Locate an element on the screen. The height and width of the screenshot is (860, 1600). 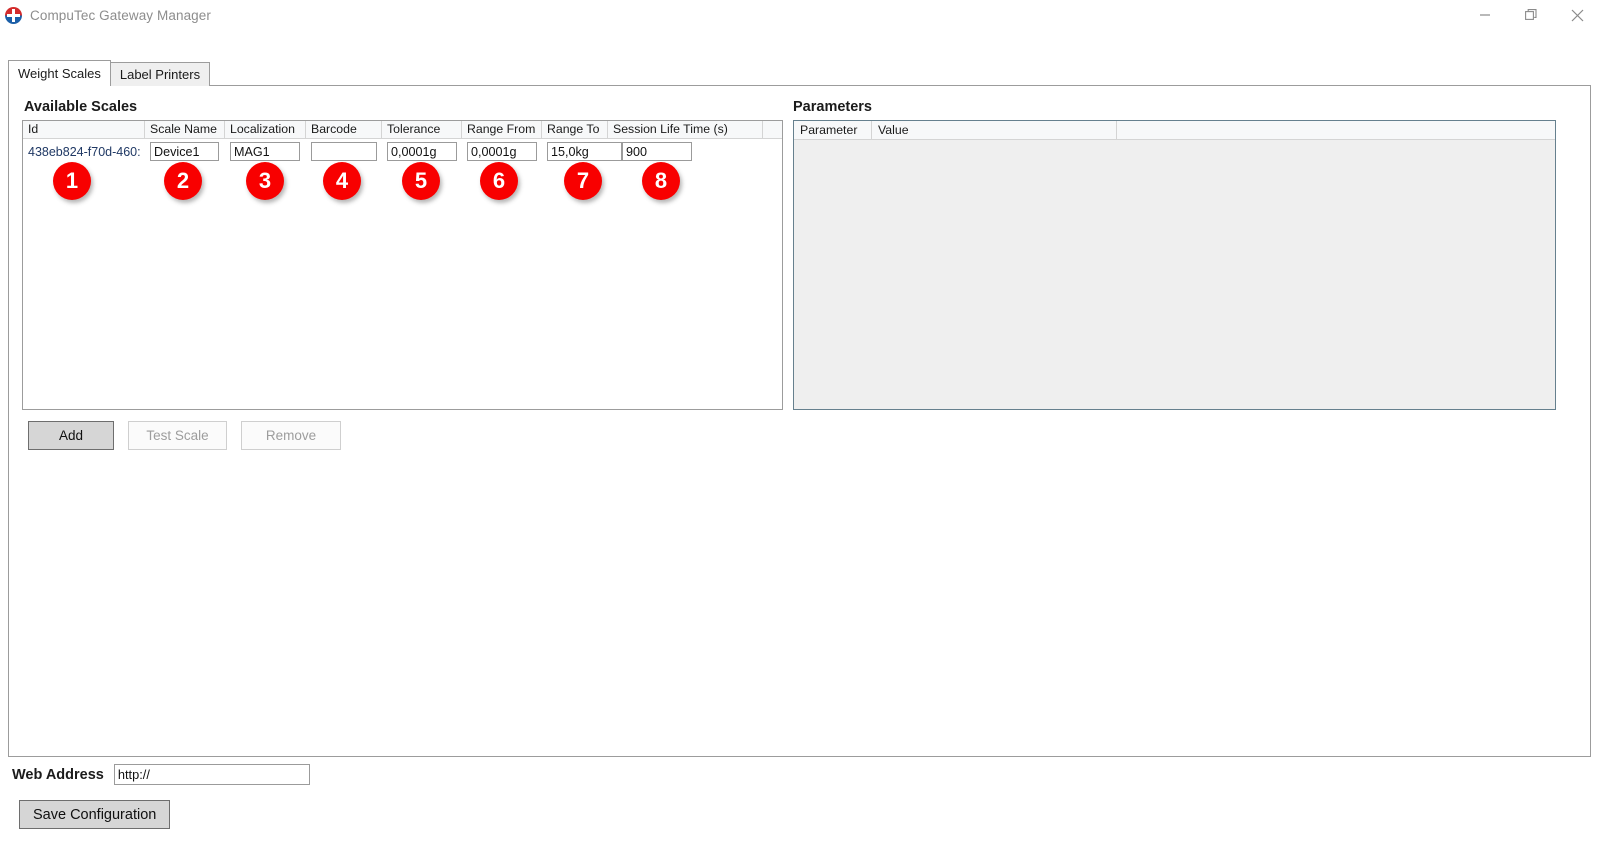
web-address-row: Web Address is located at coordinates (161, 774).